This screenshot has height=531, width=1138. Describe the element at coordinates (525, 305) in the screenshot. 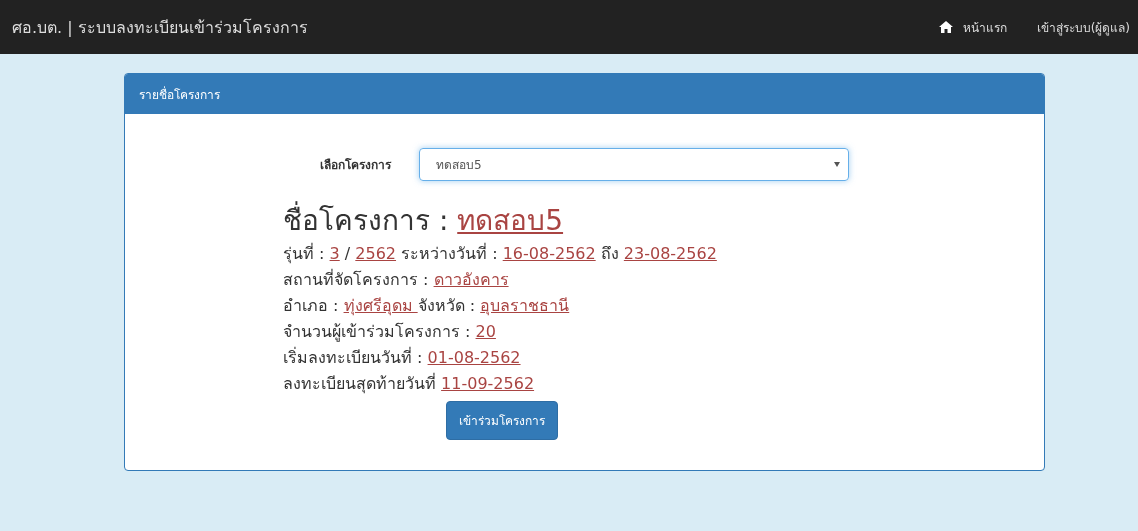

I see `value-link: อุบลราชธานี` at that location.